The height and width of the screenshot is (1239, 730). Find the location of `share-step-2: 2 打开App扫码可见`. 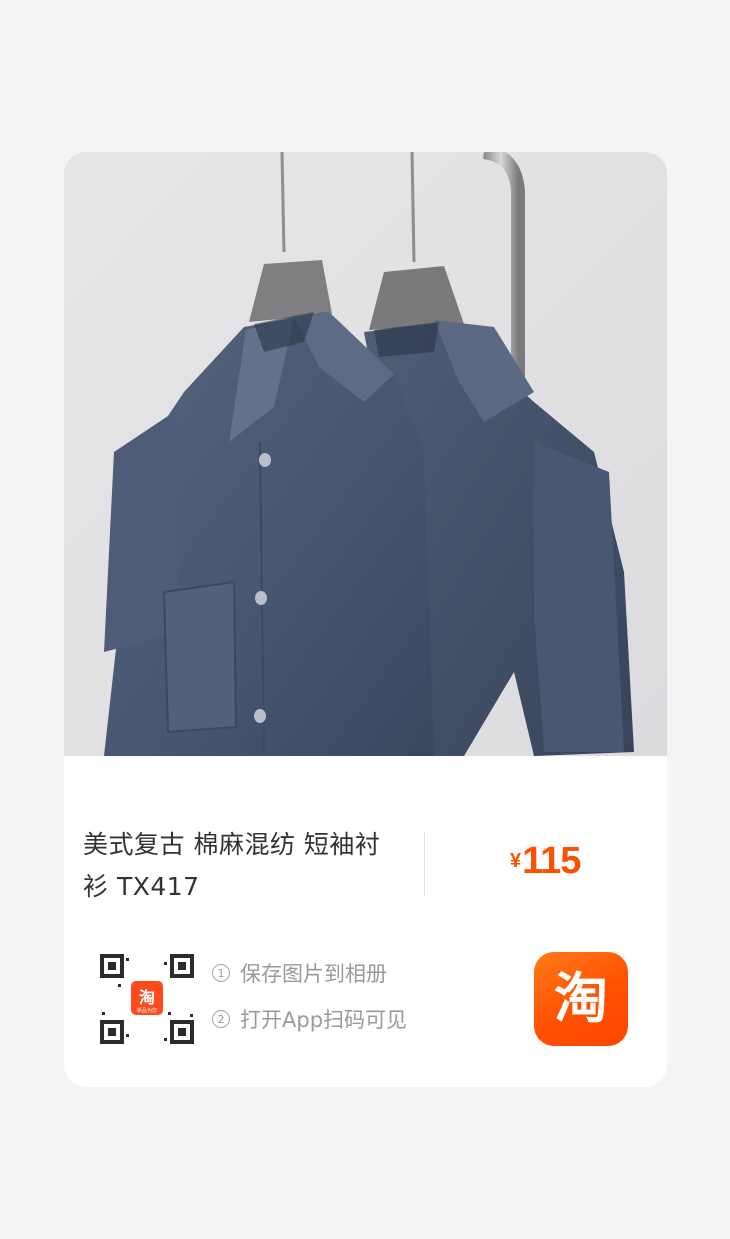

share-step-2: 2 打开App扫码可见 is located at coordinates (309, 1019).